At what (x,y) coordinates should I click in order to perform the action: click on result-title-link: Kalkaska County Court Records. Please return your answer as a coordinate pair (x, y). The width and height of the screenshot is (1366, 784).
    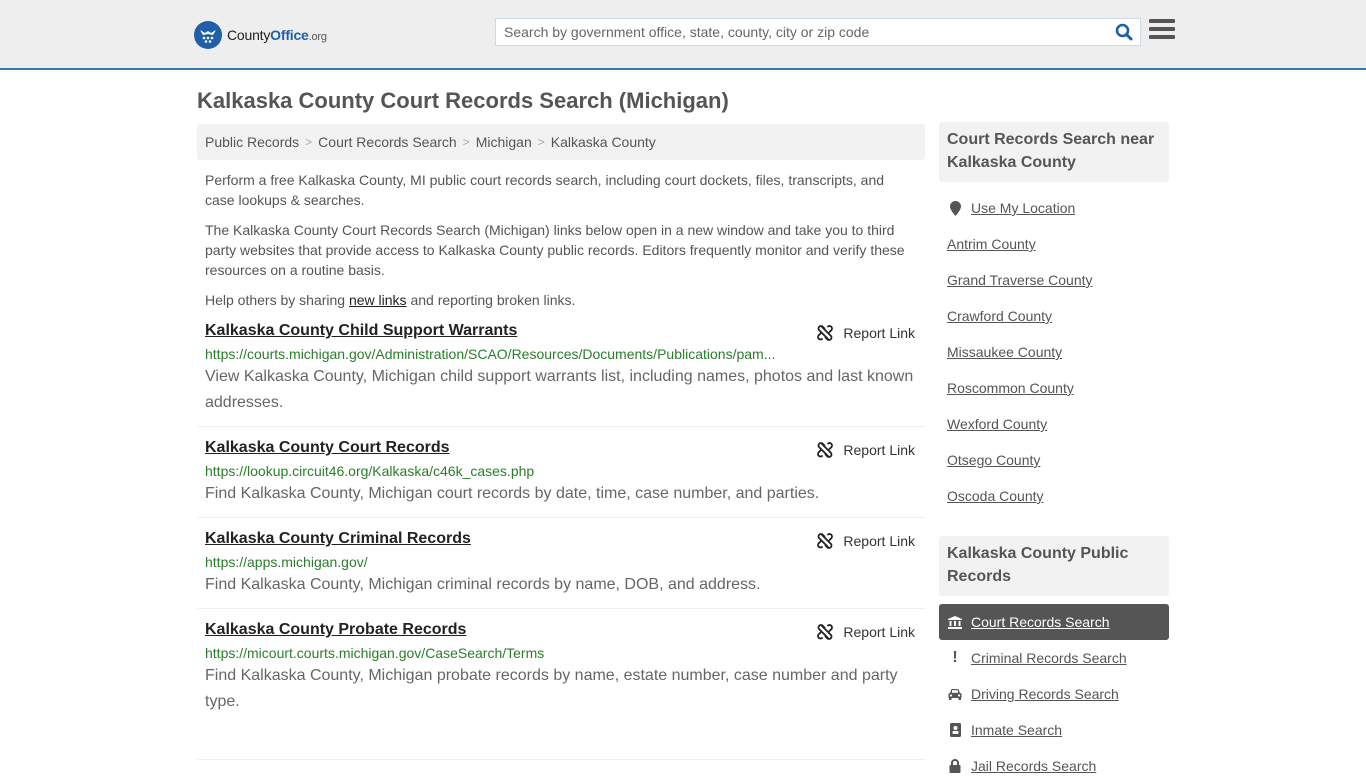
    Looking at the image, I should click on (327, 448).